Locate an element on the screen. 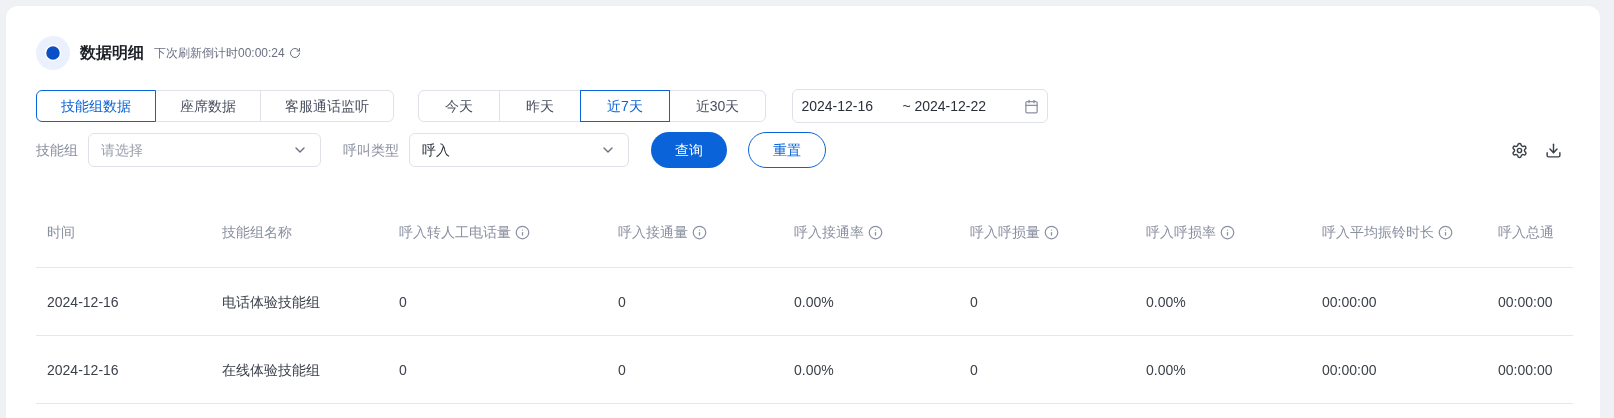 This screenshot has height=418, width=1614. table-cell: 电话体验技能组 is located at coordinates (271, 301).